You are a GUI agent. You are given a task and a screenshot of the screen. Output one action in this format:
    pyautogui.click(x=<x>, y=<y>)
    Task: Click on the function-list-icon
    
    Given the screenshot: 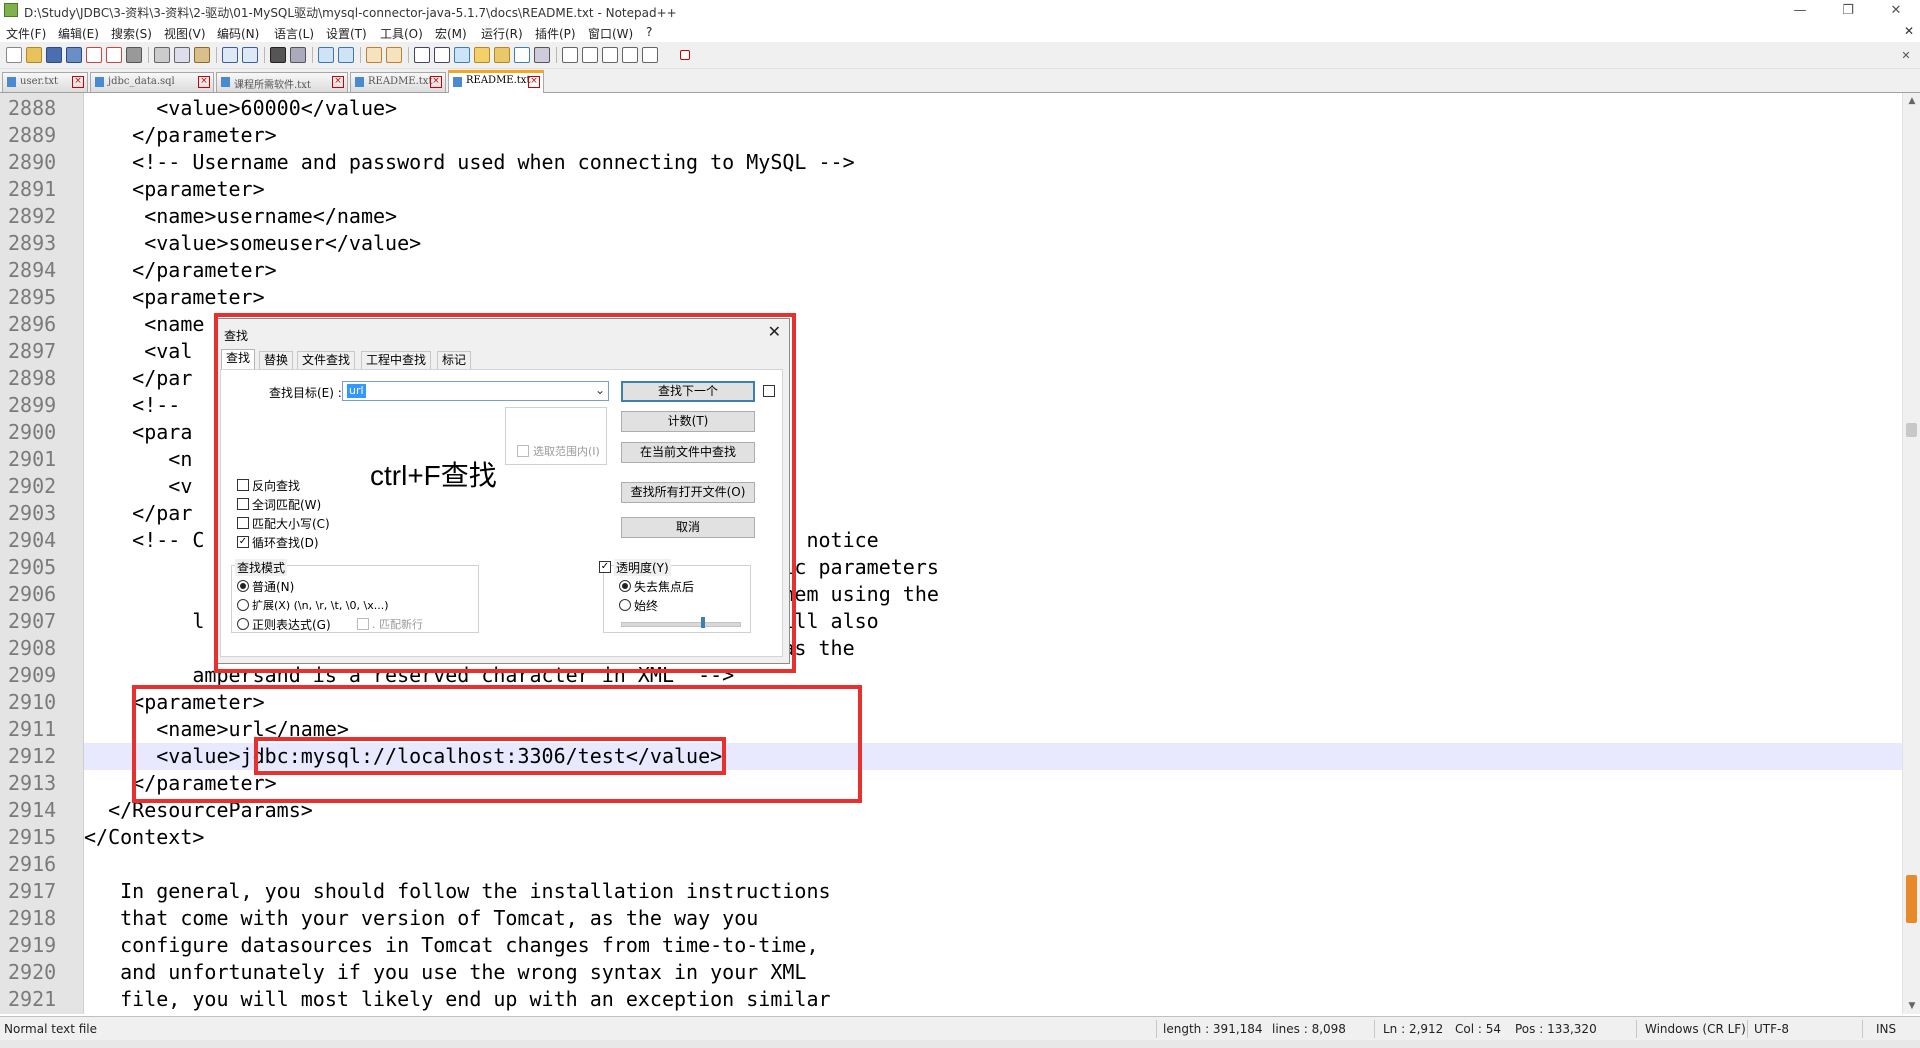 What is the action you would take?
    pyautogui.click(x=502, y=55)
    